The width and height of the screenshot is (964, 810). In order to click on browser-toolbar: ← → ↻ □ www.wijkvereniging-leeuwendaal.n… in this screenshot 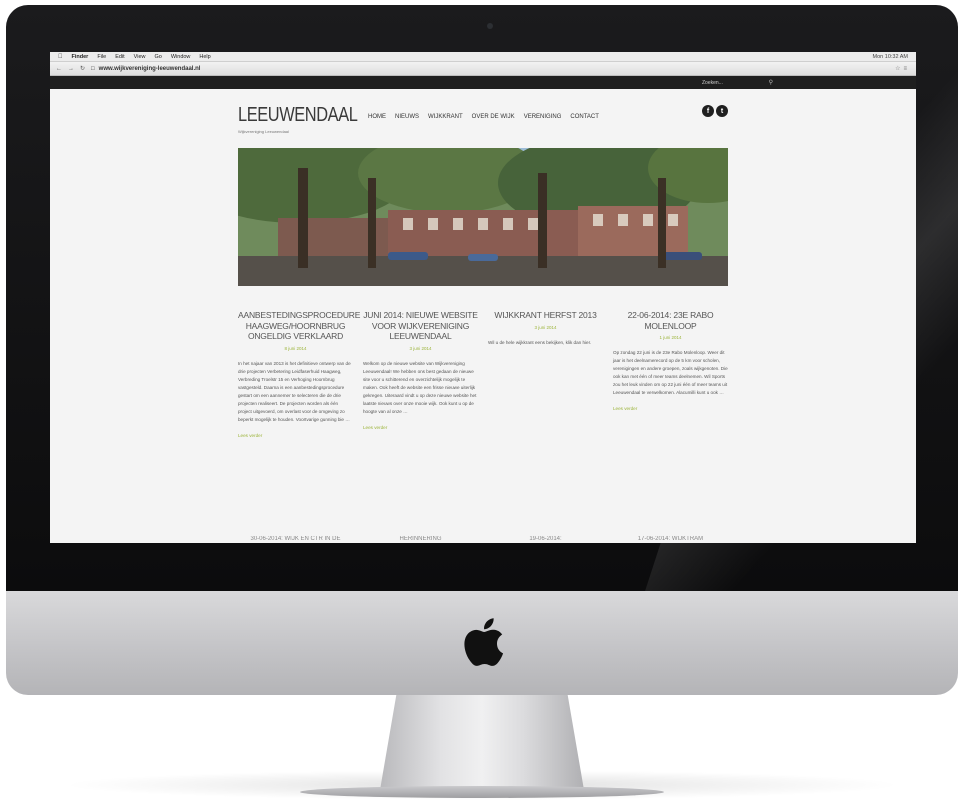, I will do `click(483, 69)`.